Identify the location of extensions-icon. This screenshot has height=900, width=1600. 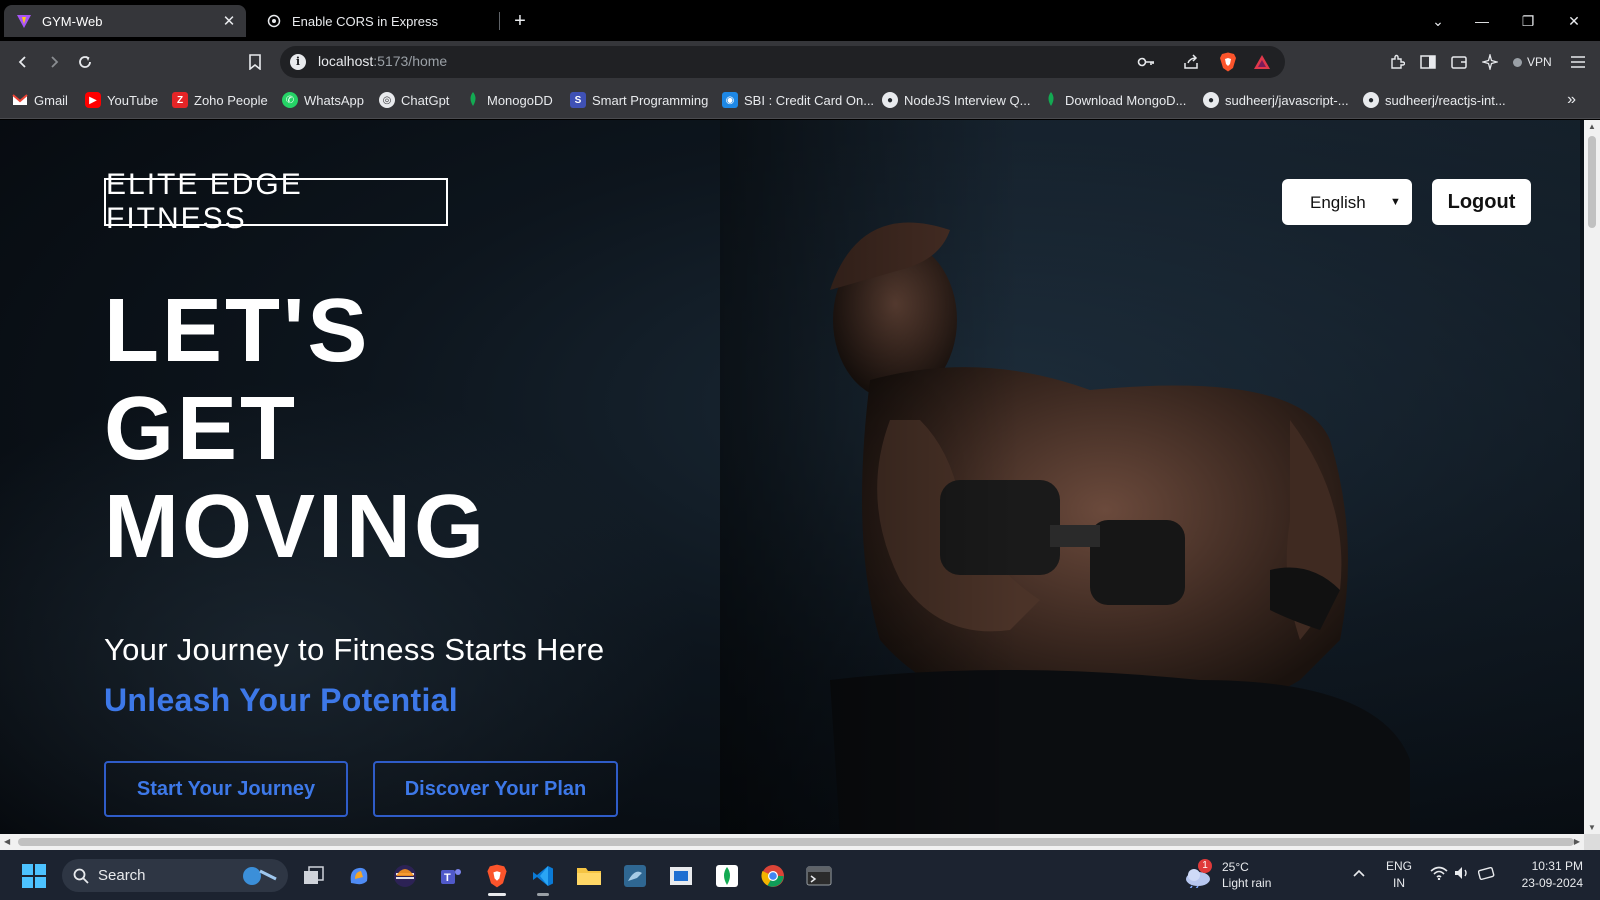
(1397, 62).